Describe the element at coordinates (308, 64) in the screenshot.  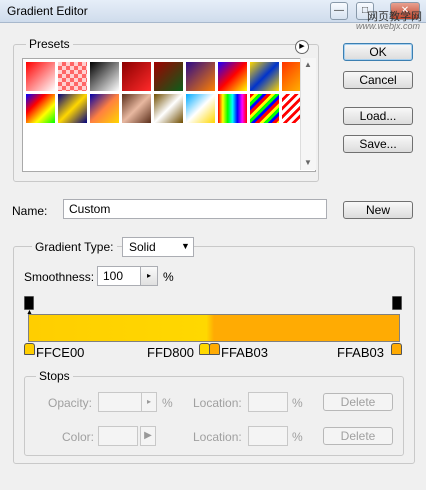
I see `scroll-up-icon: ▲` at that location.